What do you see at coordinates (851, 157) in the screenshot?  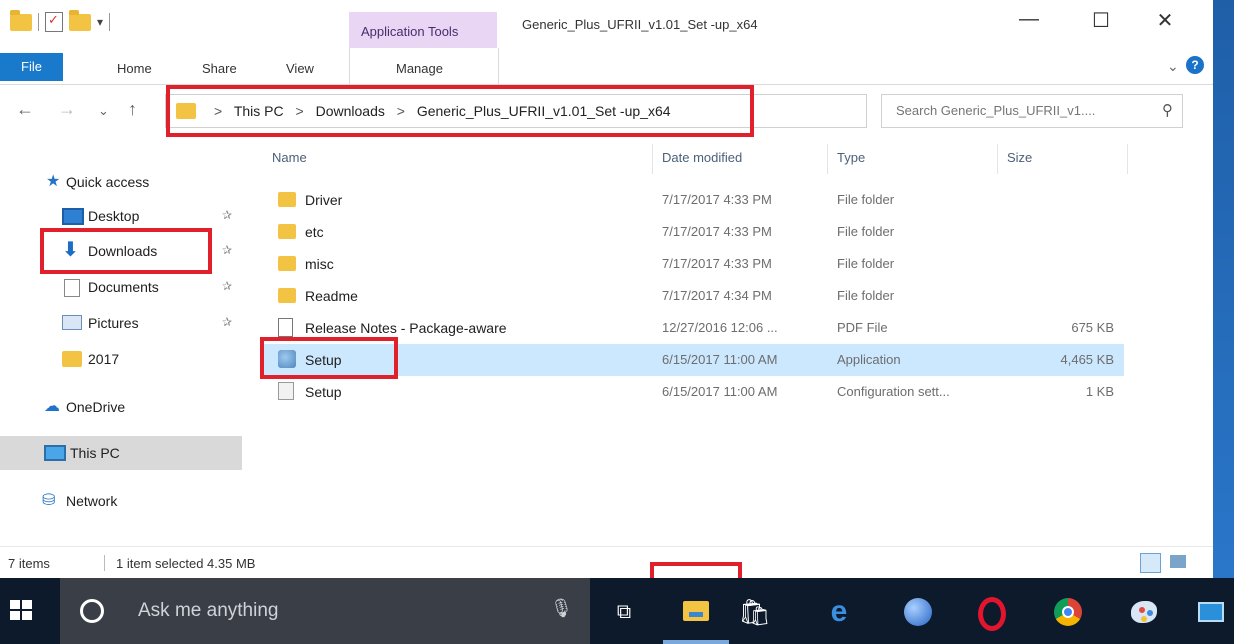 I see `column-header-type: Type` at bounding box center [851, 157].